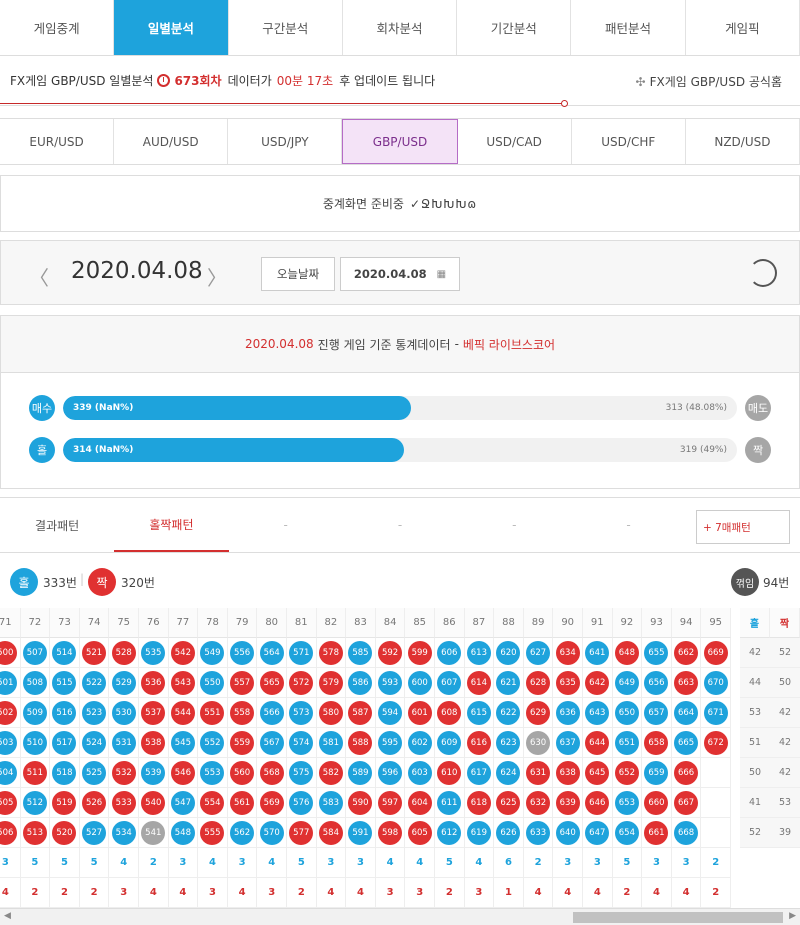 The image size is (800, 925). What do you see at coordinates (716, 653) in the screenshot?
I see `grid-cell: 669` at bounding box center [716, 653].